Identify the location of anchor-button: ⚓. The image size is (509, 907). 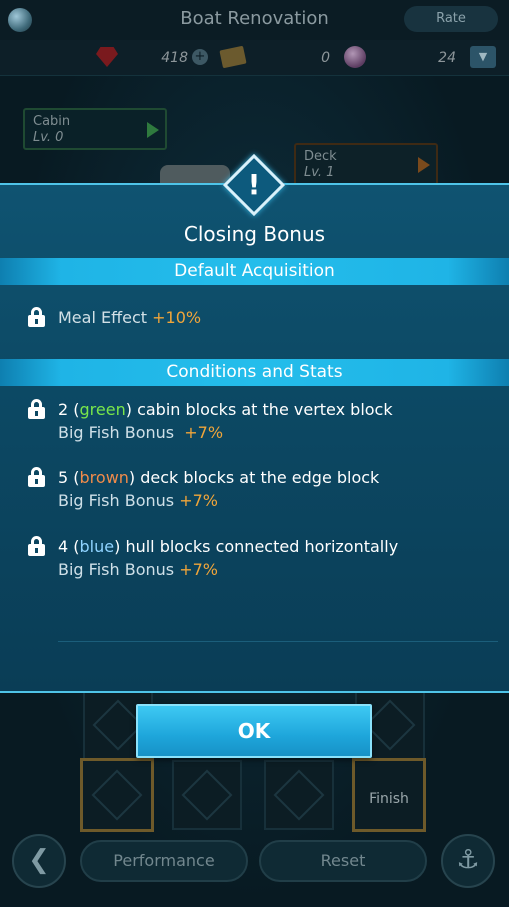
(468, 861).